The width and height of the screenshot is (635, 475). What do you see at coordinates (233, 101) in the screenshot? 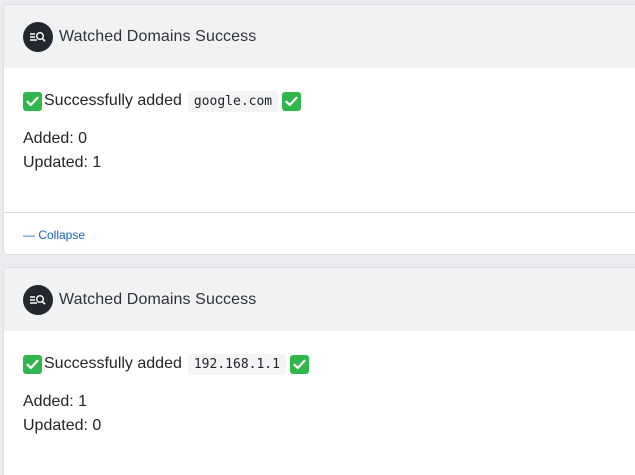
I see `domain-value: google.com` at bounding box center [233, 101].